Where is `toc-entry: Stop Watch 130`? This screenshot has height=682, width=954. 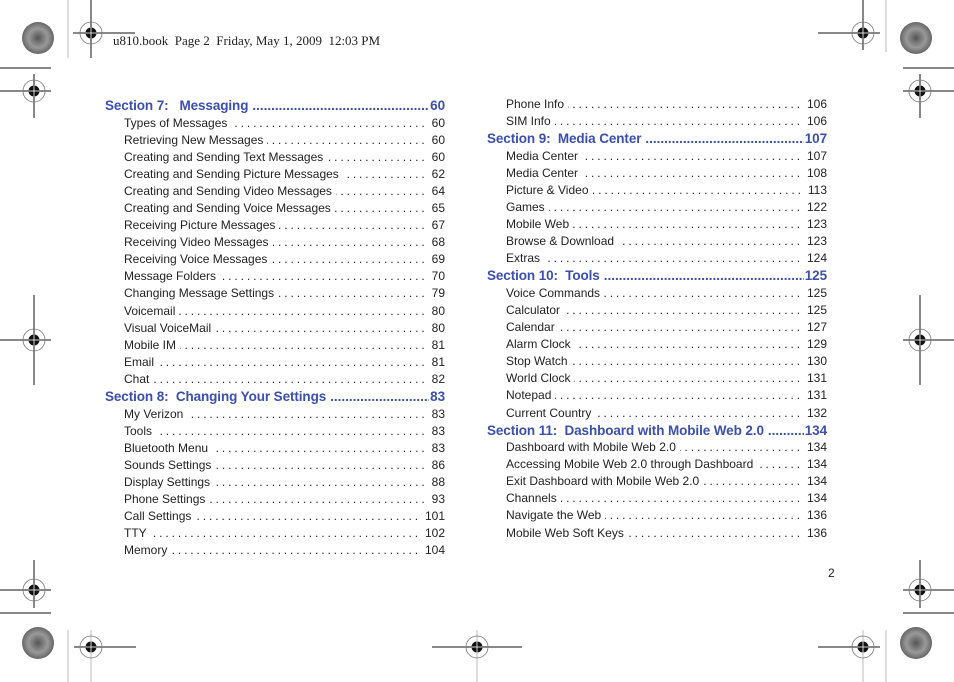 toc-entry: Stop Watch 130 is located at coordinates (657, 362).